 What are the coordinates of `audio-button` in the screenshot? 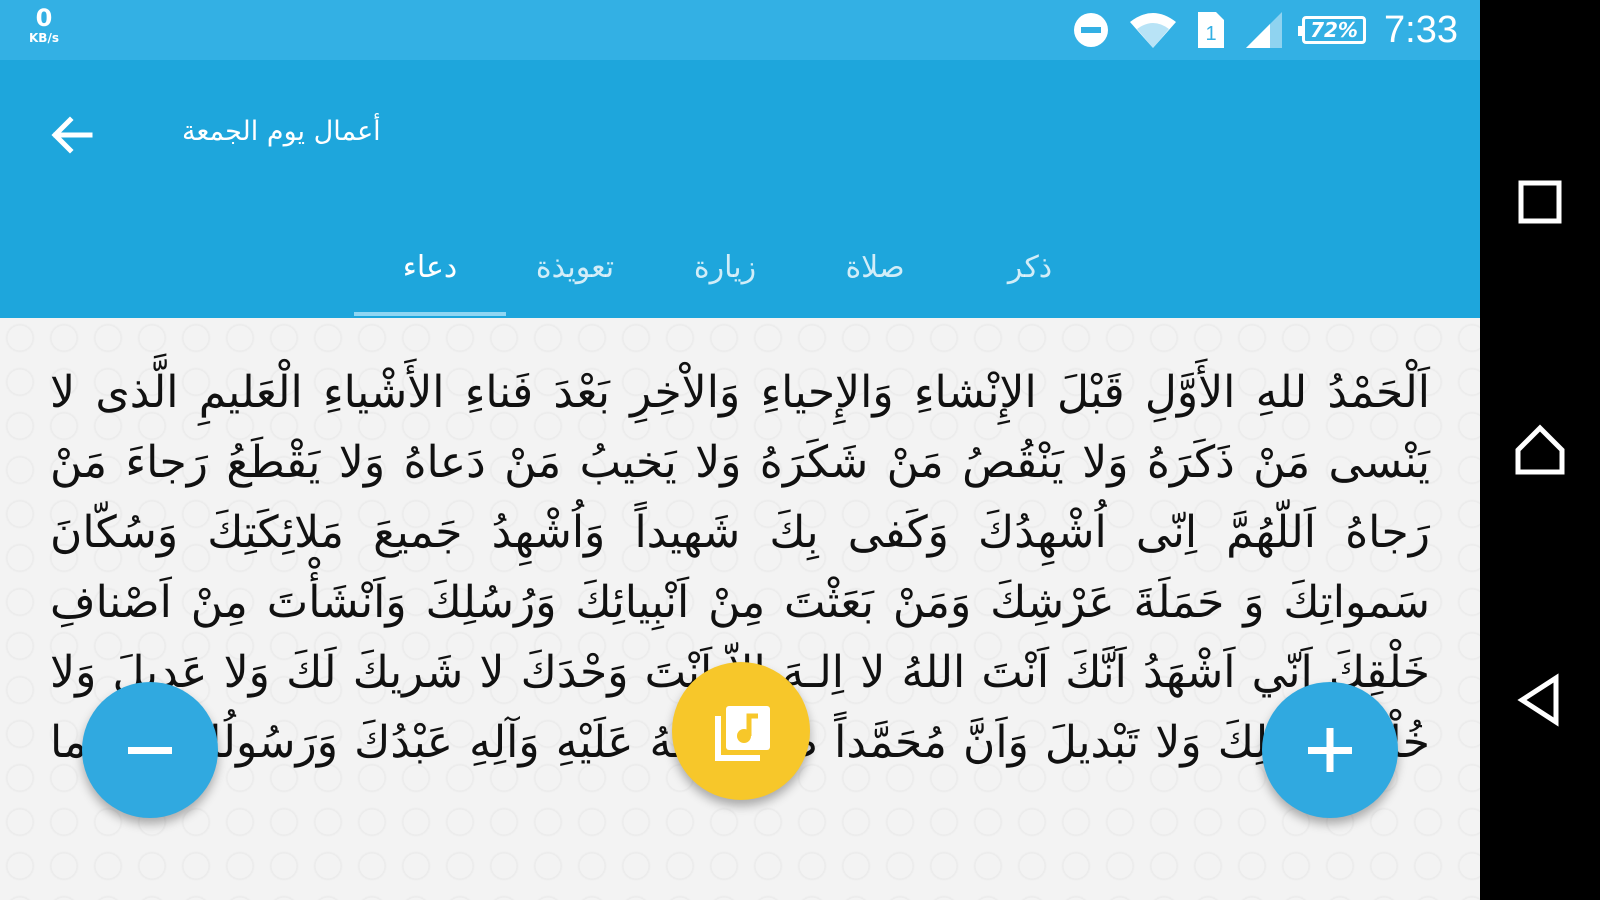 It's located at (741, 731).